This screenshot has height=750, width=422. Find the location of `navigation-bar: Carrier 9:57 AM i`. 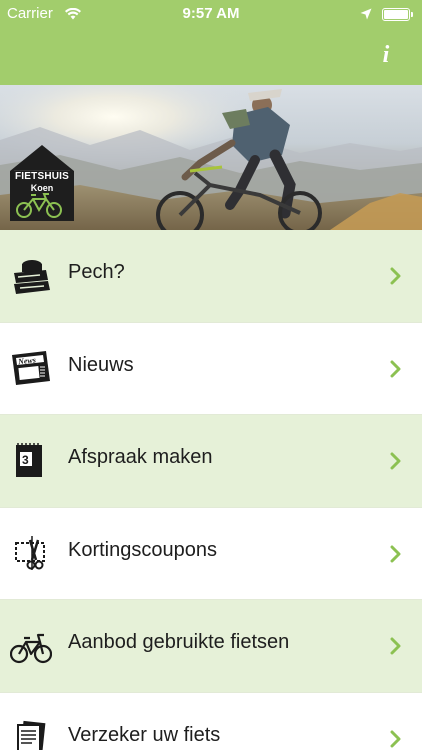

navigation-bar: Carrier 9:57 AM i is located at coordinates (211, 42).